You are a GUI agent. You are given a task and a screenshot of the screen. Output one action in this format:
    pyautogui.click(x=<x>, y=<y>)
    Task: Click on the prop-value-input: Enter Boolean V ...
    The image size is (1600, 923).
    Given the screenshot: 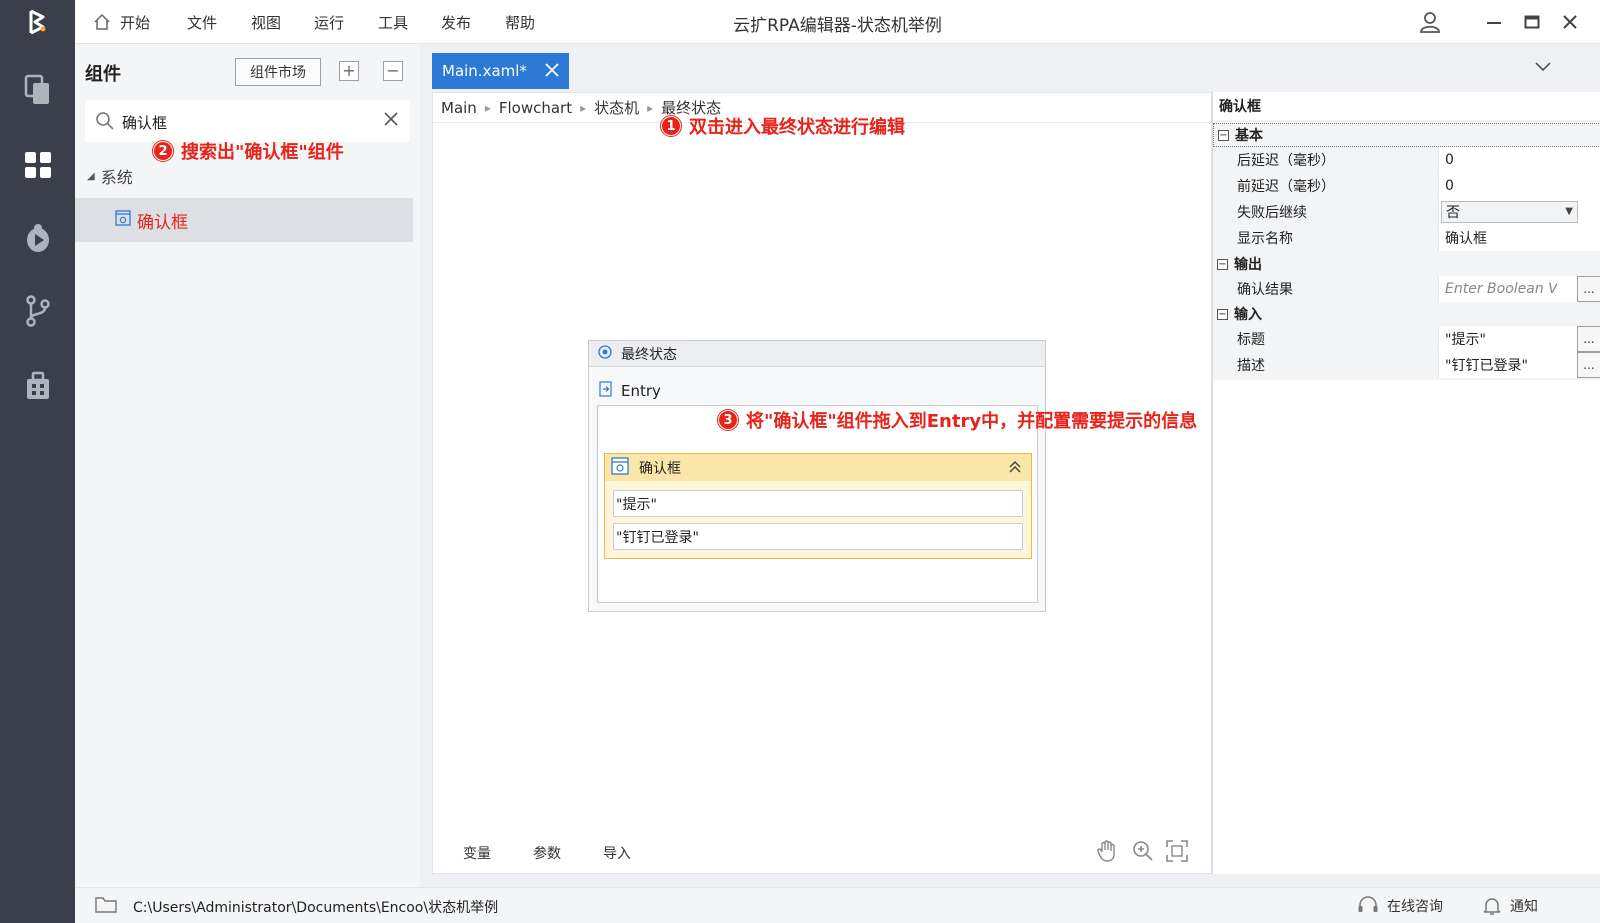 What is the action you would take?
    pyautogui.click(x=1519, y=289)
    